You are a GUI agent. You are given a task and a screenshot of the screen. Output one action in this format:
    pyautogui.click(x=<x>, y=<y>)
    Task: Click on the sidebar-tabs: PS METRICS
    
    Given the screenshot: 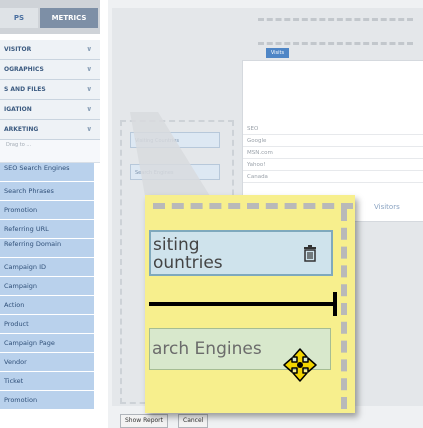 What is the action you would take?
    pyautogui.click(x=50, y=17)
    